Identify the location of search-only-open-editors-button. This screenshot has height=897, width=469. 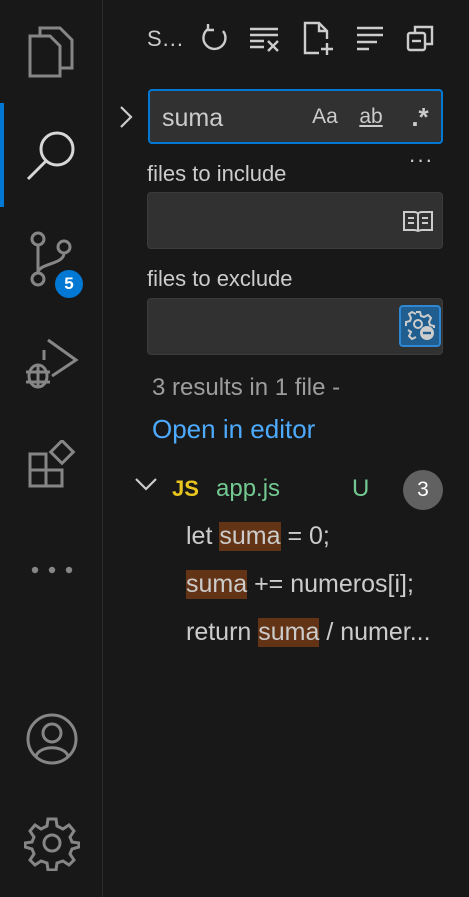
(418, 221).